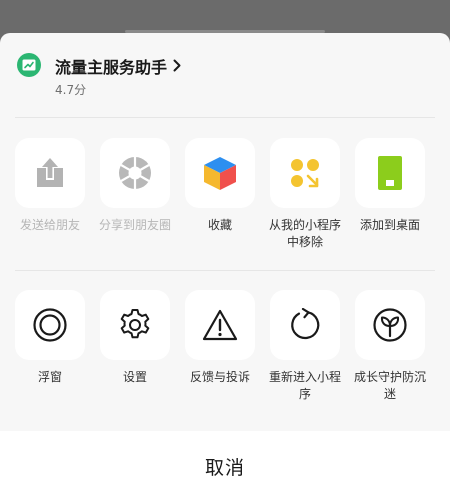 This screenshot has height=502, width=450. I want to click on app-rating: 4.7分, so click(71, 90).